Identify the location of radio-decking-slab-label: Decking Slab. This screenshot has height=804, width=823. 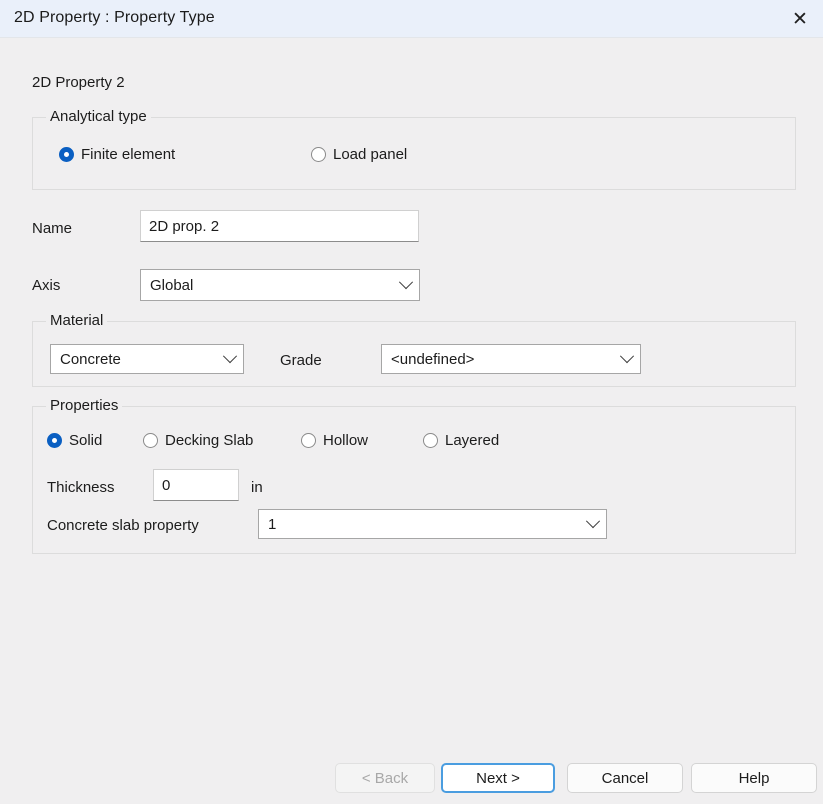
(209, 440).